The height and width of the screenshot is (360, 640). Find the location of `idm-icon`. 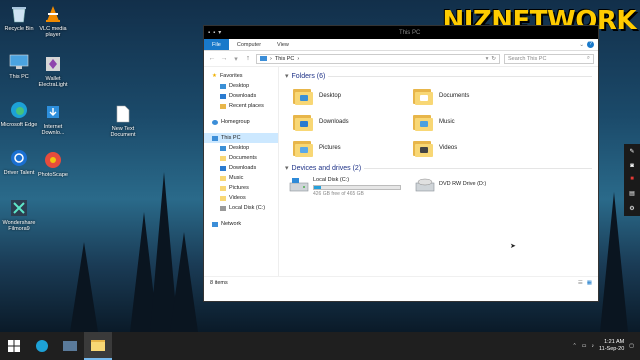

idm-icon is located at coordinates (53, 112).